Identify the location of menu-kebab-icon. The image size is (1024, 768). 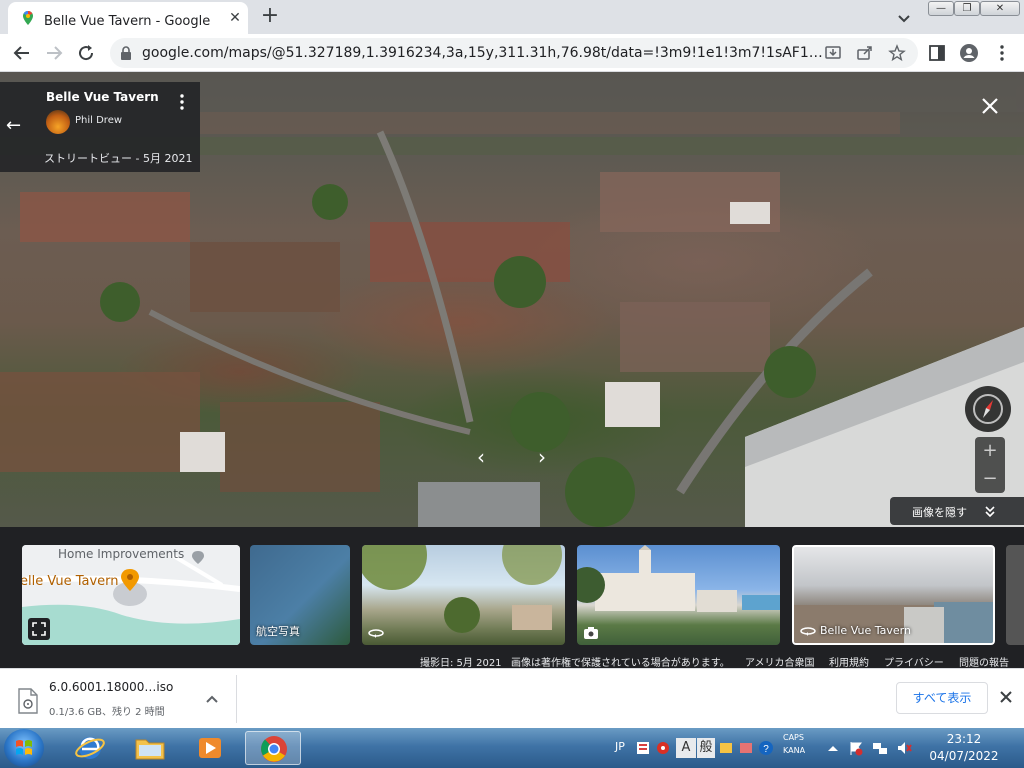
(1002, 53).